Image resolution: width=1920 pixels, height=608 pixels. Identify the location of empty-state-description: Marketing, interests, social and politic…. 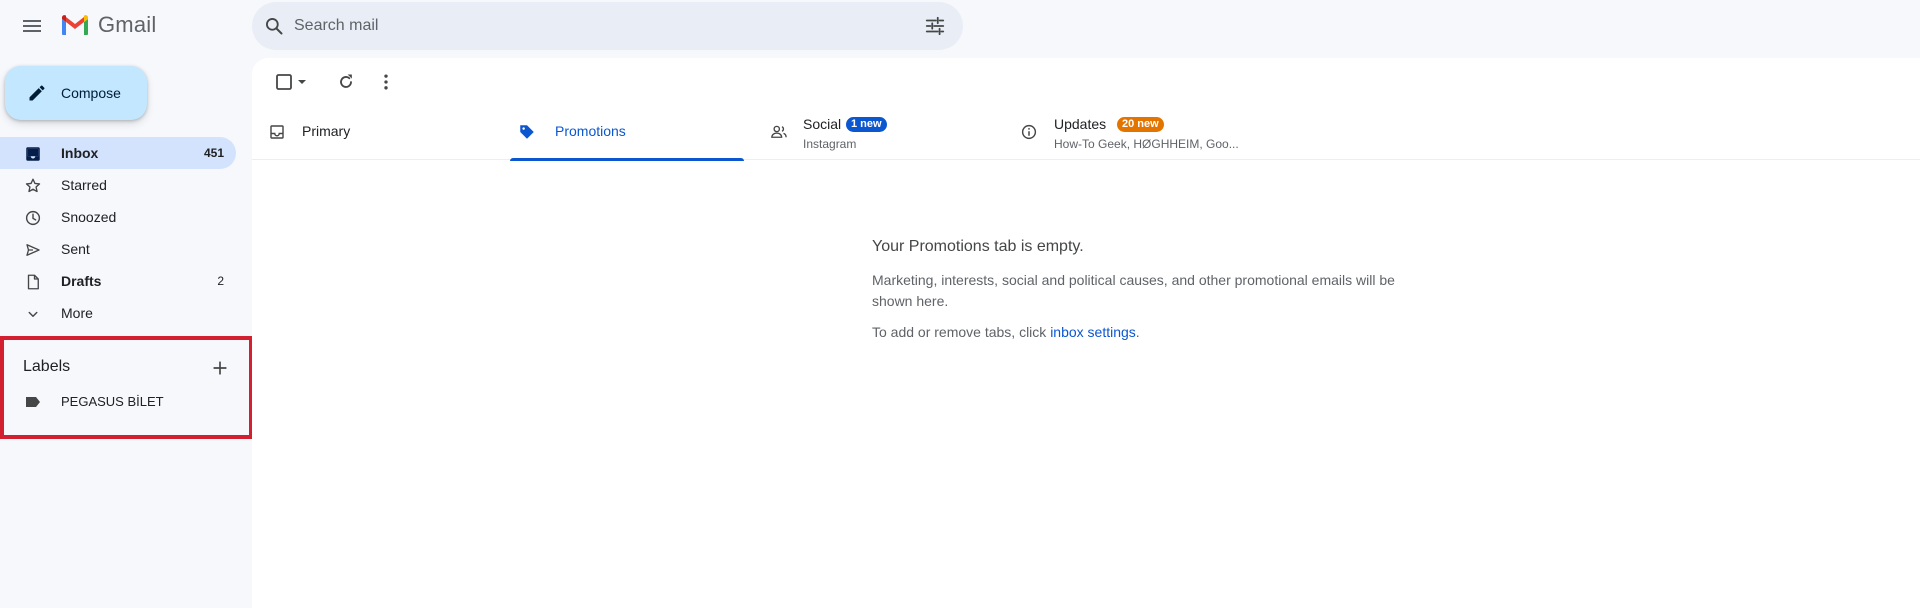
(1133, 290).